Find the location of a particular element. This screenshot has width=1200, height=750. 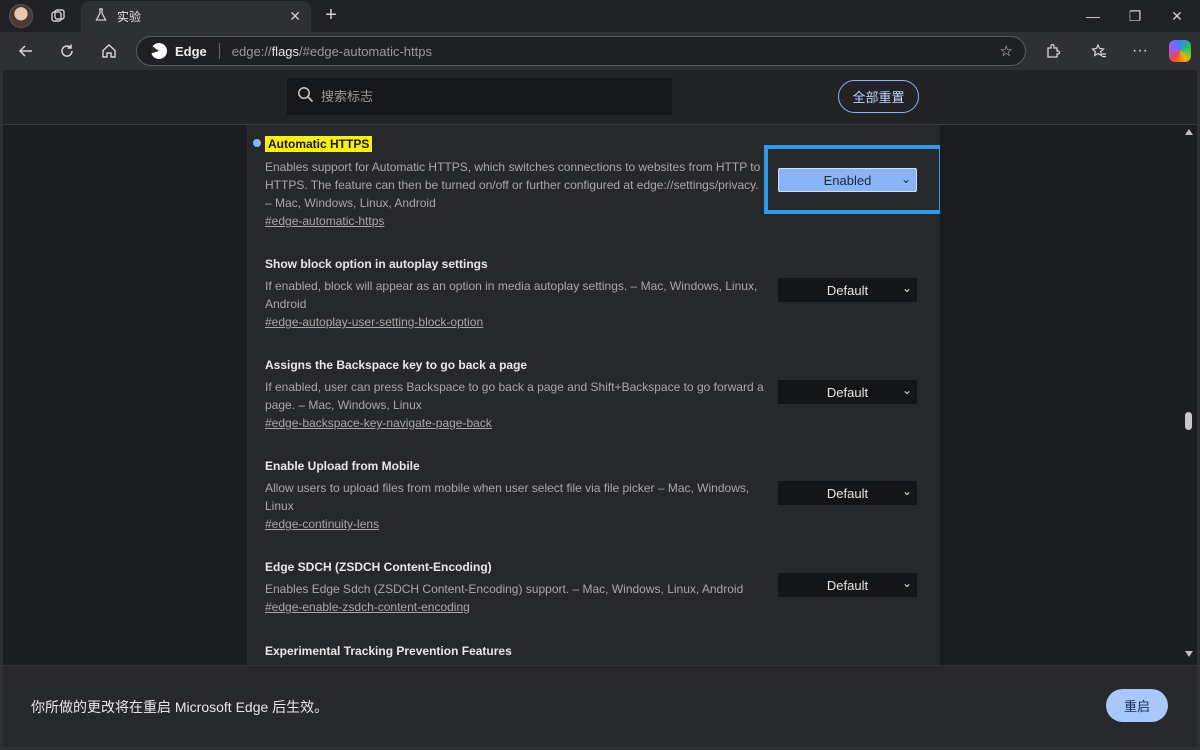

restart-bar: 你所做的更改将在重启 Microsoft Edge 后生效。 重启 is located at coordinates (600, 706).